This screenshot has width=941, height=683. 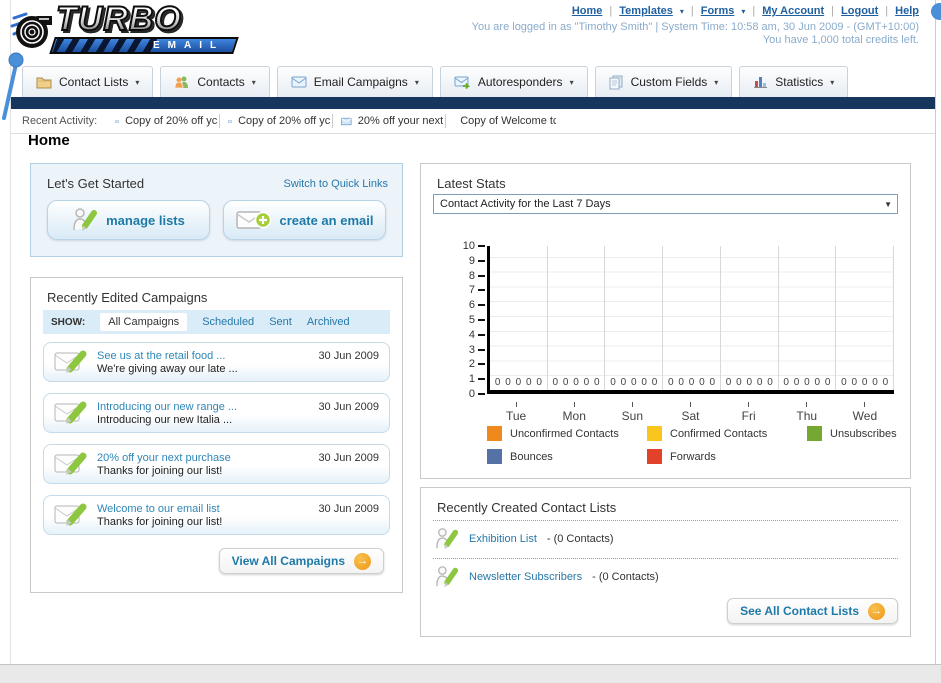 I want to click on envelope-icon, so click(x=346, y=121).